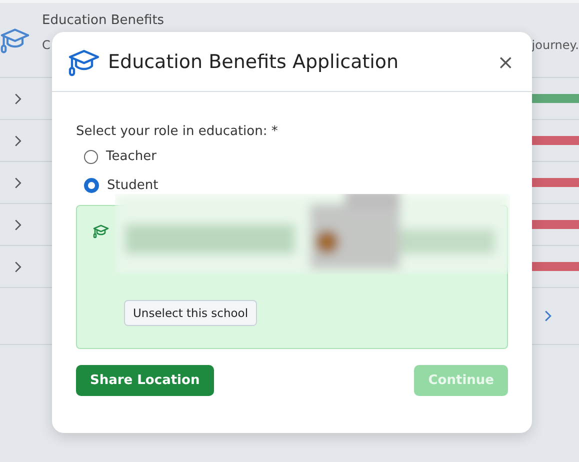  I want to click on page-title: Education Benefits, so click(104, 20).